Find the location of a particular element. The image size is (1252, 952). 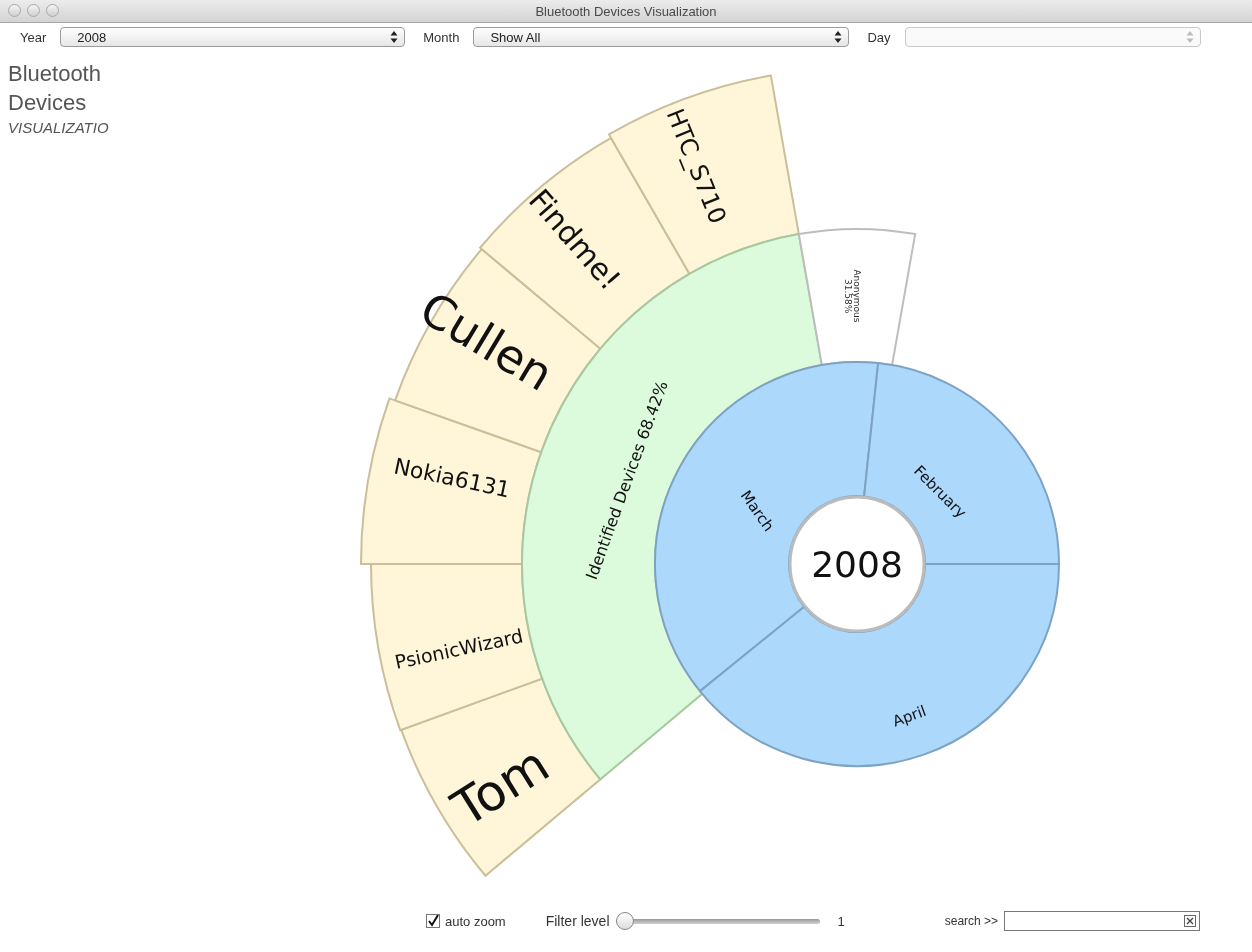

filter-label: Month is located at coordinates (441, 37).